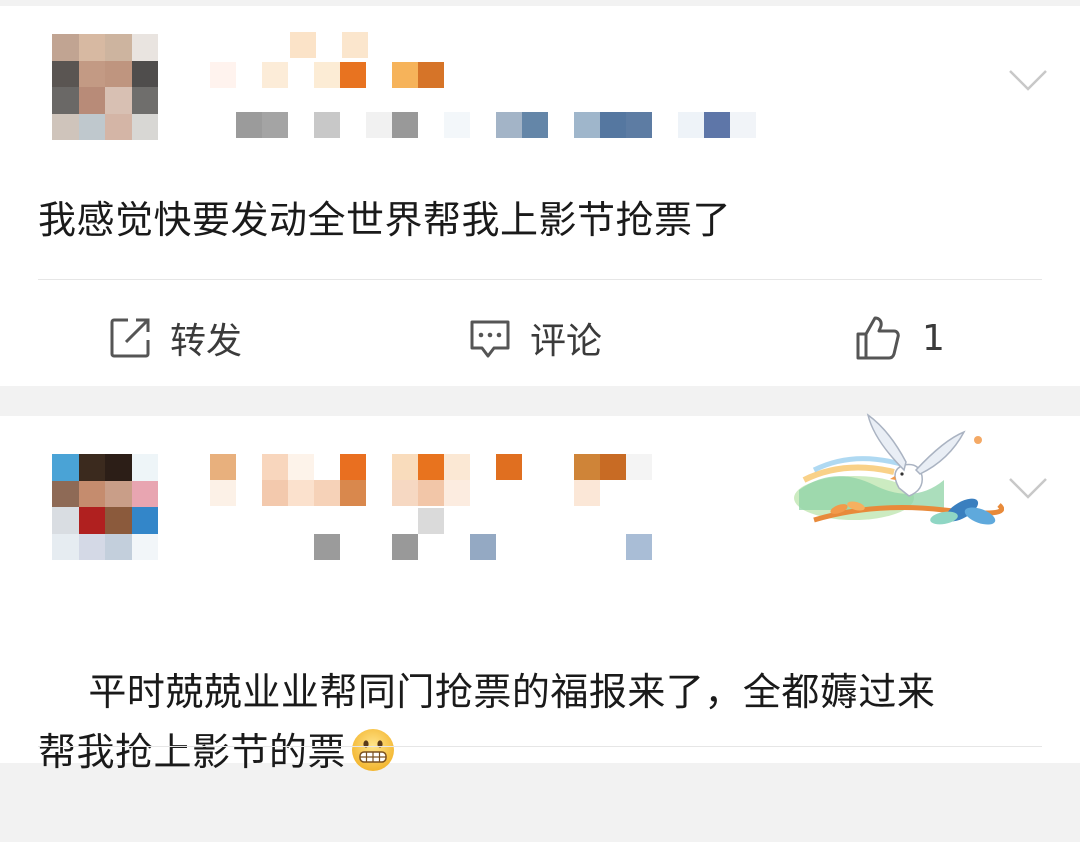  I want to click on post-text: 我感觉快要发动全世界帮我上影节抢票了, so click(385, 220).